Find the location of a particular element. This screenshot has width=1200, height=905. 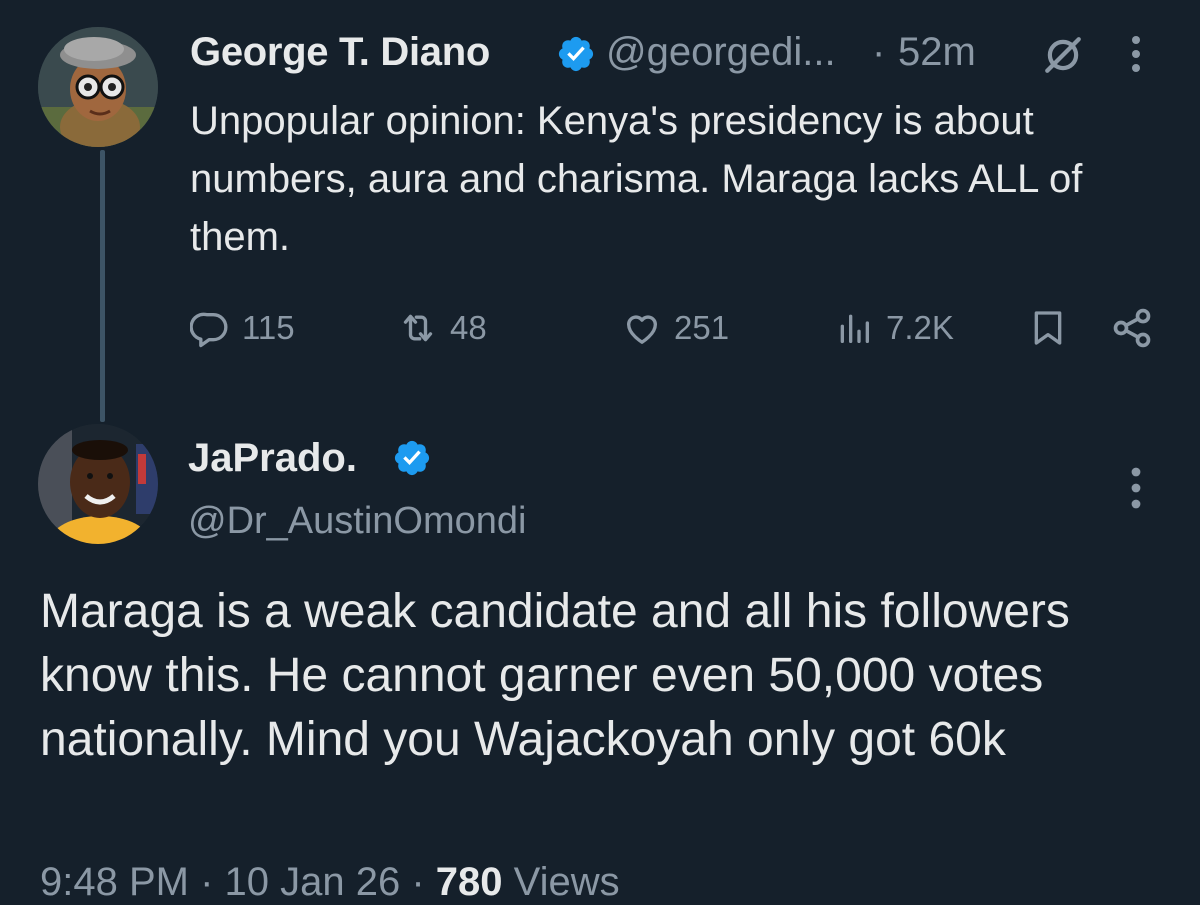

george-avatar is located at coordinates (98, 87).